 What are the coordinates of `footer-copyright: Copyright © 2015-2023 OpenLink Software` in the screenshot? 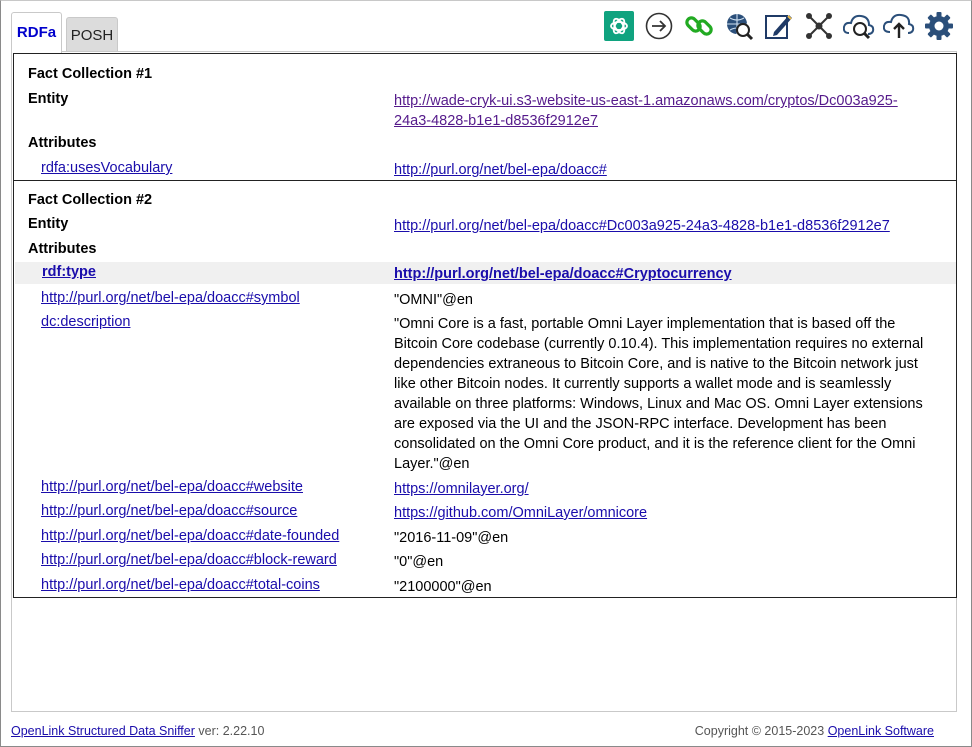 It's located at (814, 731).